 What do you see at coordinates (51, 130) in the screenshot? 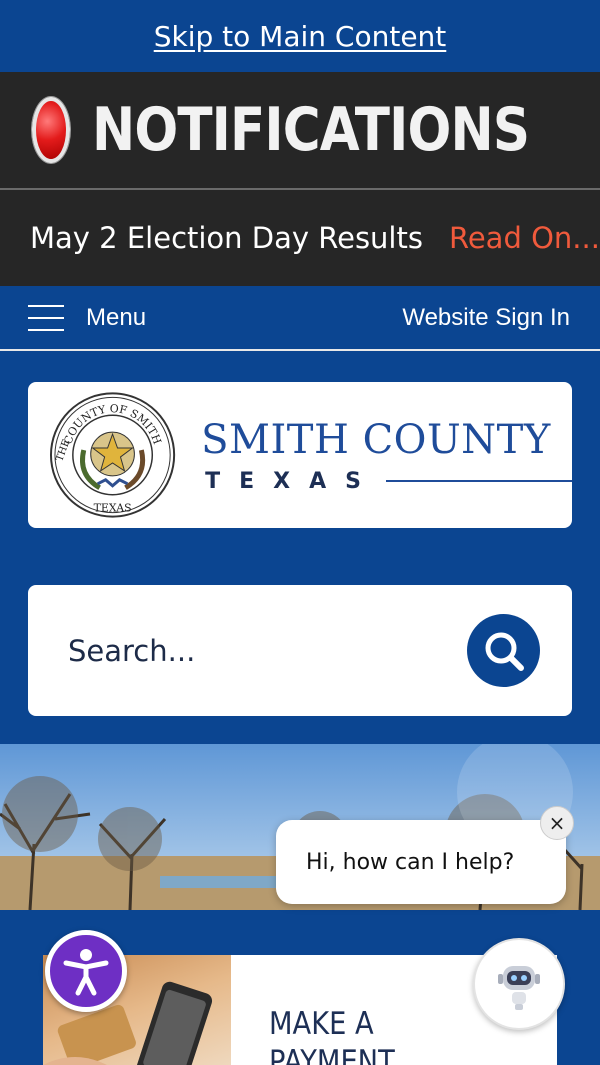
I see `alert-dot-icon` at bounding box center [51, 130].